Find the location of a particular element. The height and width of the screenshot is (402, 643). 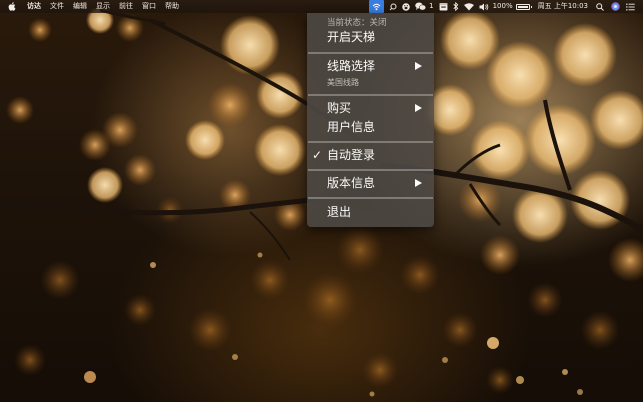

spotlight-search-icon-glyph is located at coordinates (600, 6).